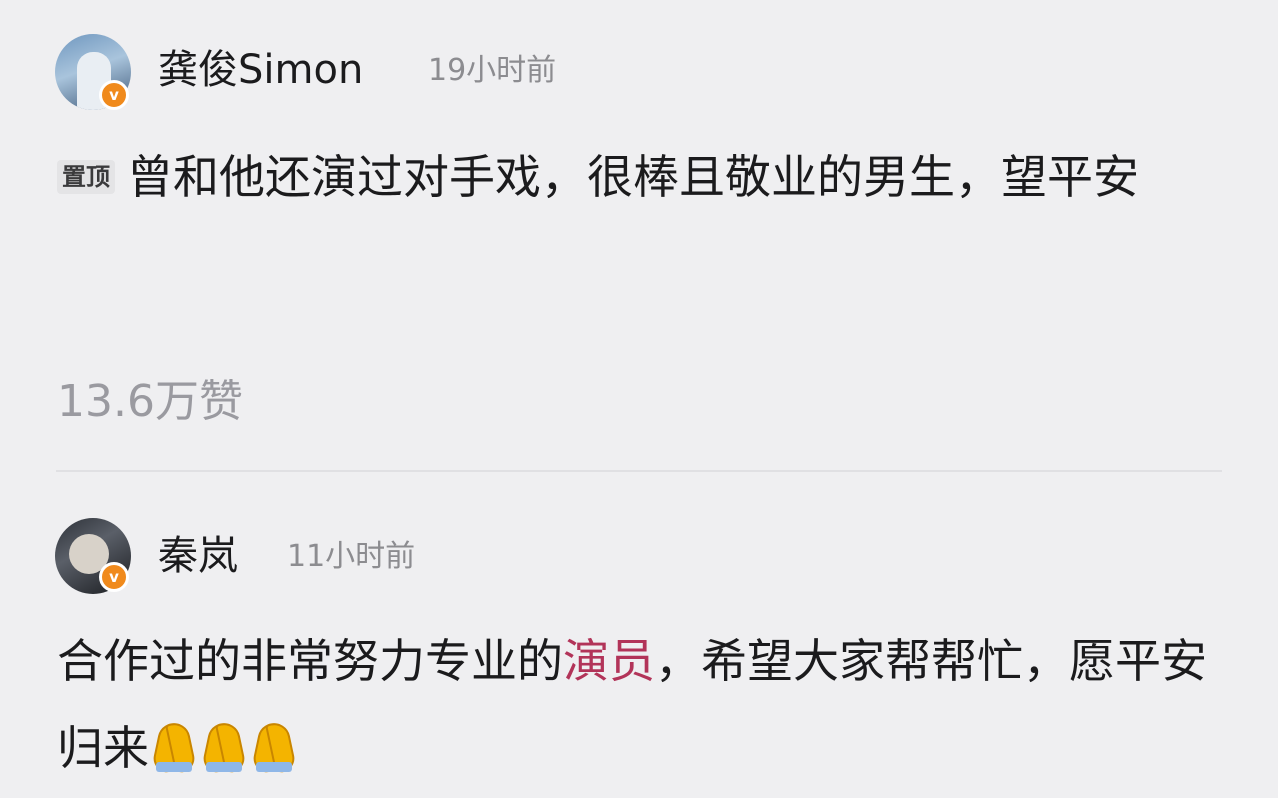 The height and width of the screenshot is (798, 1278). What do you see at coordinates (86, 177) in the screenshot?
I see `pinned-badge: 置顶` at bounding box center [86, 177].